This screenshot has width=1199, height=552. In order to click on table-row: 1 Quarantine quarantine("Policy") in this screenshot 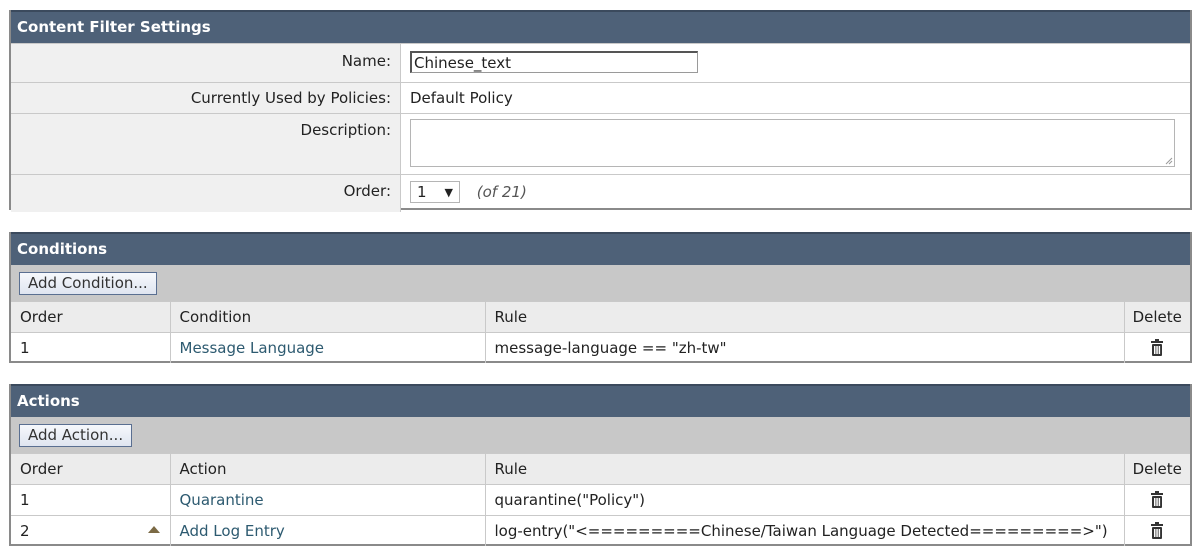, I will do `click(600, 500)`.